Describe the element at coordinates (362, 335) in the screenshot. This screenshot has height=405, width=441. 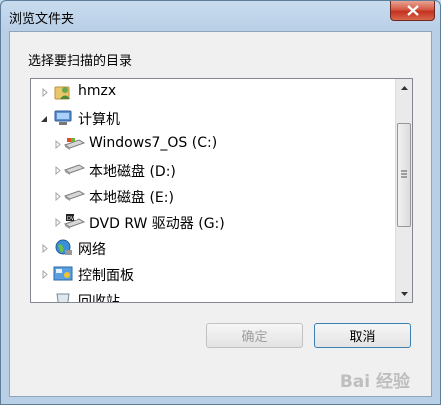
I see `cancel-button: 取消` at that location.